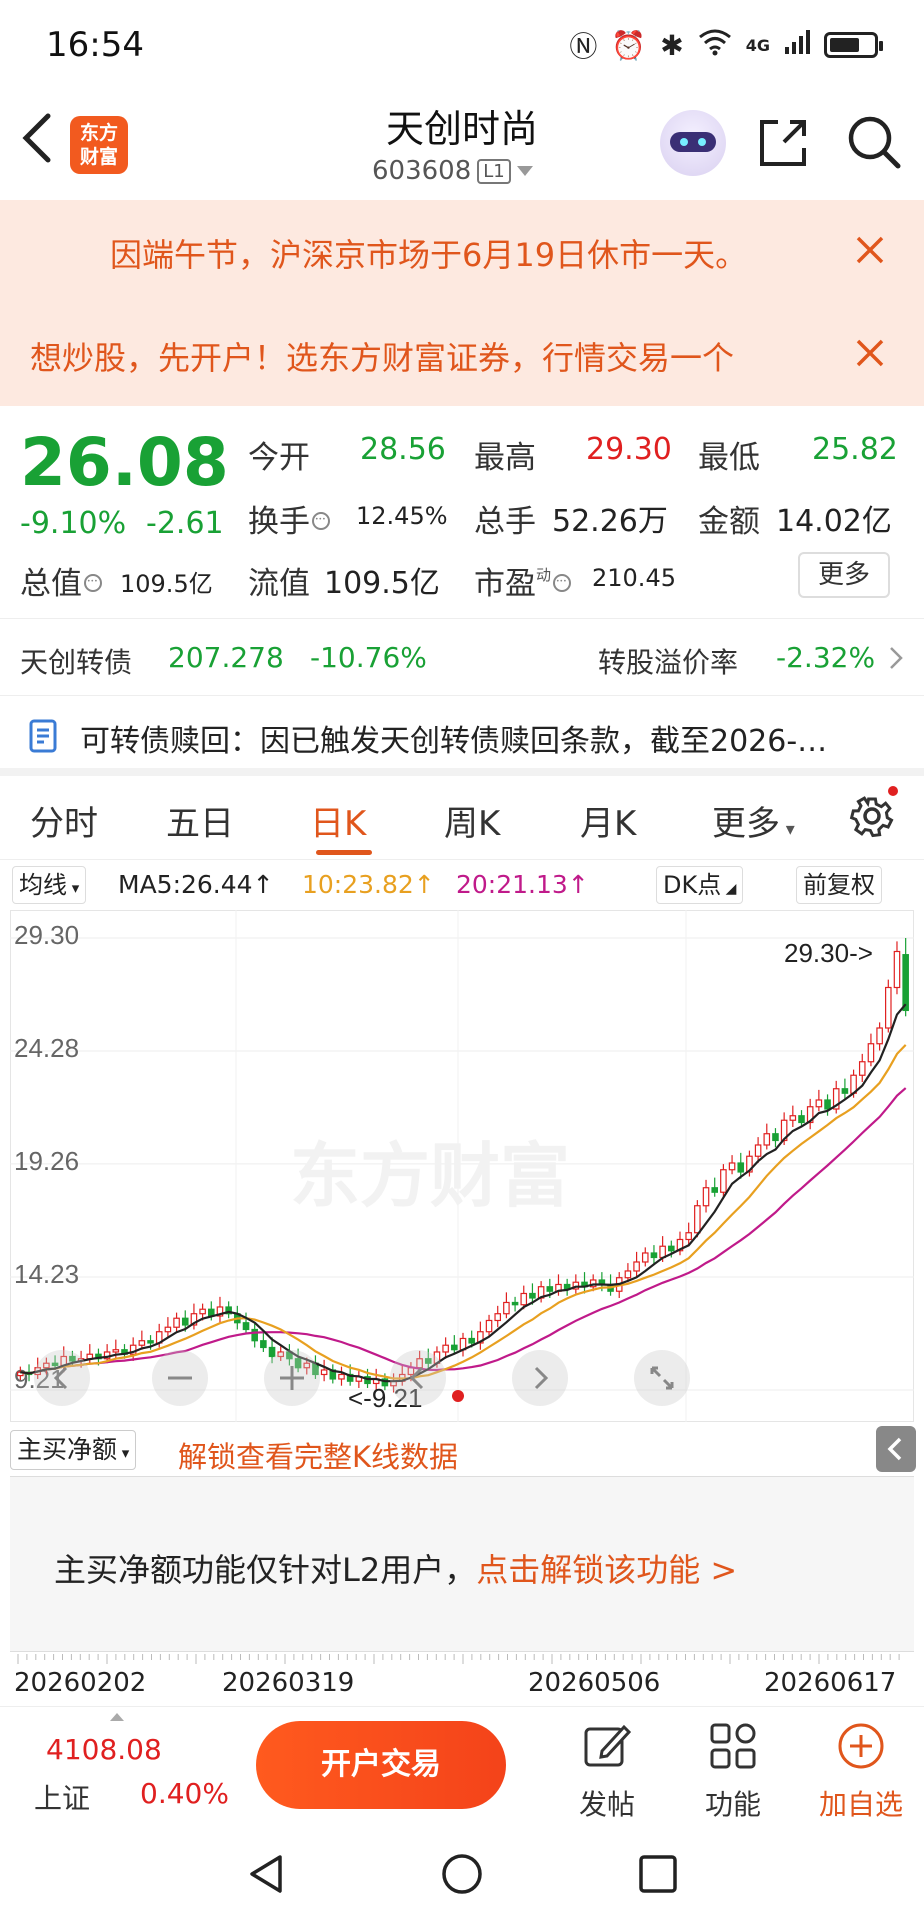 The height and width of the screenshot is (1920, 924). Describe the element at coordinates (830, 1683) in the screenshot. I see `date-label: 20260617` at that location.